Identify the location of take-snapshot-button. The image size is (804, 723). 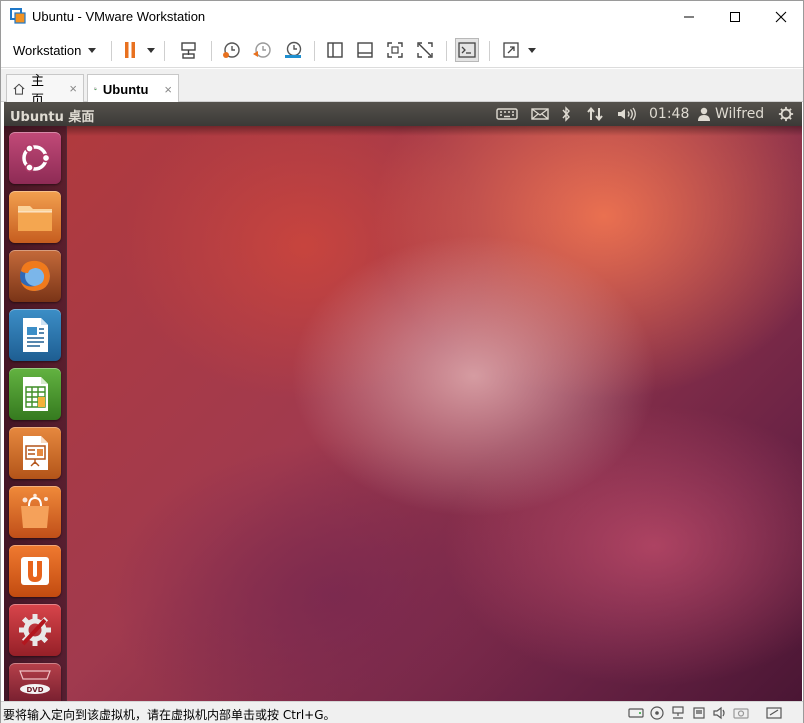
(231, 50).